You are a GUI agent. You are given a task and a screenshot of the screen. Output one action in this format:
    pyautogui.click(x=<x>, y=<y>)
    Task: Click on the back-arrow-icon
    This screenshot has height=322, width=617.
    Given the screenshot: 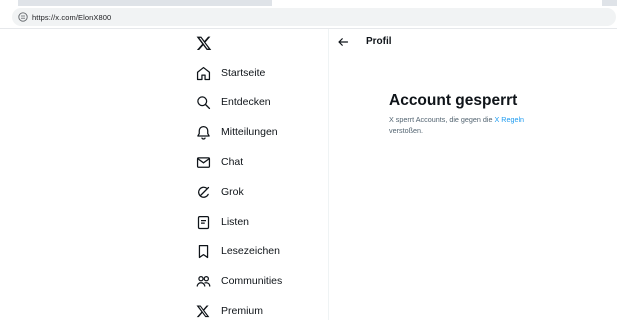 What is the action you would take?
    pyautogui.click(x=343, y=41)
    